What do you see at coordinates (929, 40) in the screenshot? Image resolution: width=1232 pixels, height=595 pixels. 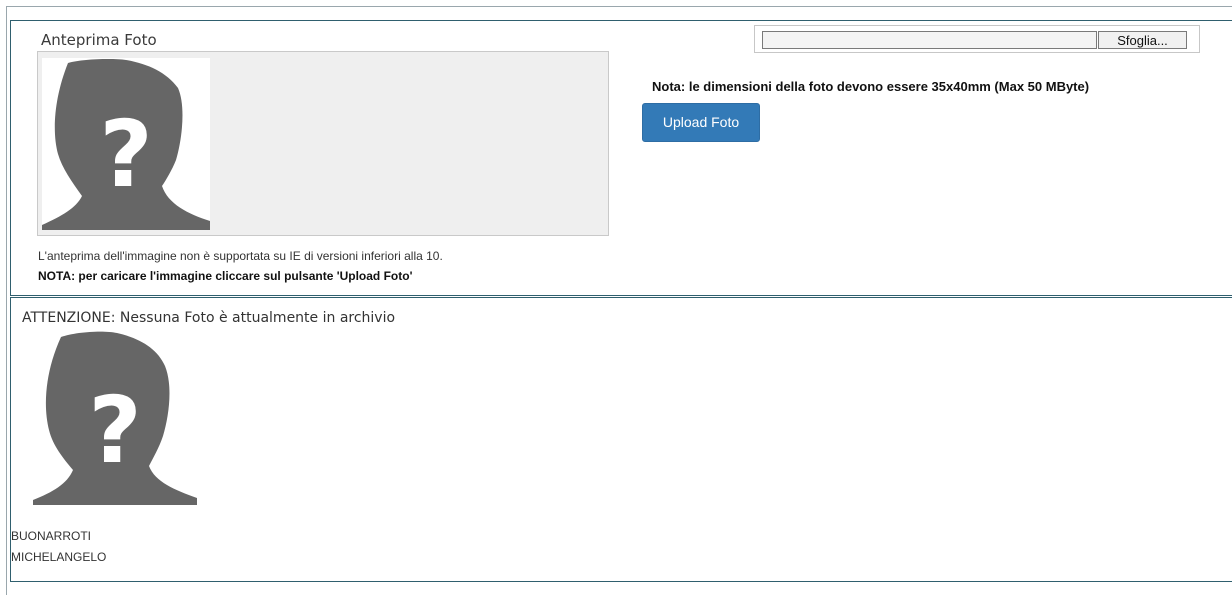 I see `file-path-input` at bounding box center [929, 40].